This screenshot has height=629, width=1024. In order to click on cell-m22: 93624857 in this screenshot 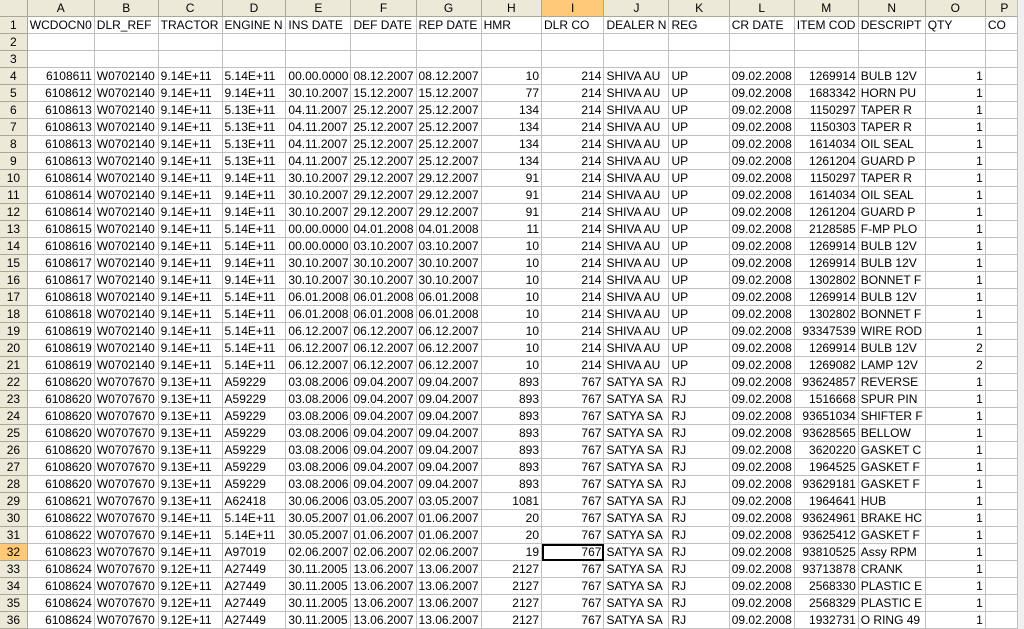, I will do `click(826, 382)`.